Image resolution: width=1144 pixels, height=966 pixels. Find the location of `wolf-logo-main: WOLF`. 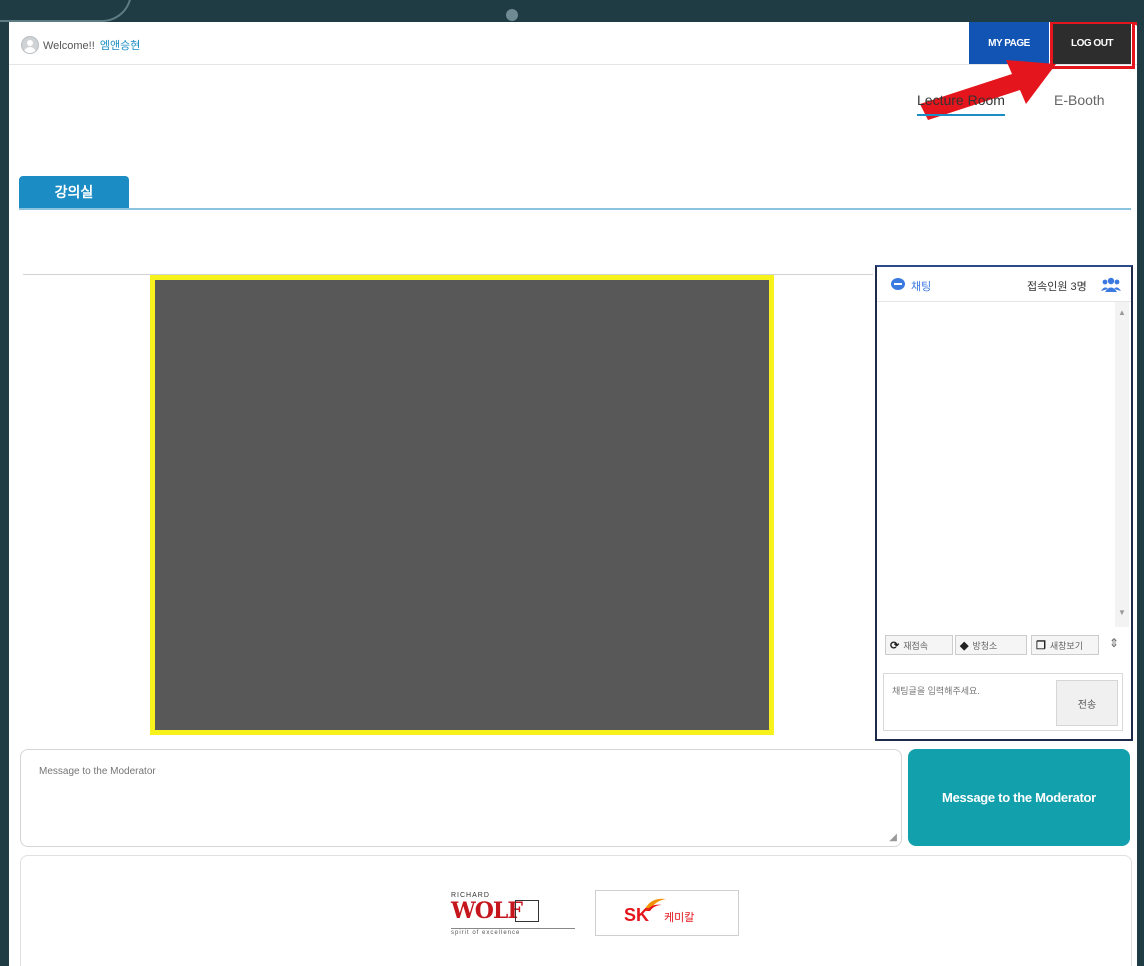

wolf-logo-main: WOLF is located at coordinates (487, 911).